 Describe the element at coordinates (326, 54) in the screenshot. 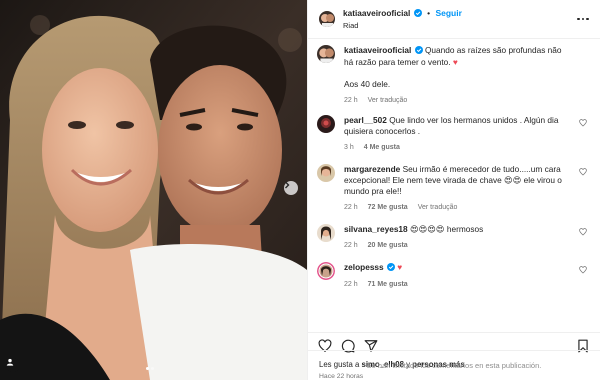

I see `caption-author-avatar` at that location.